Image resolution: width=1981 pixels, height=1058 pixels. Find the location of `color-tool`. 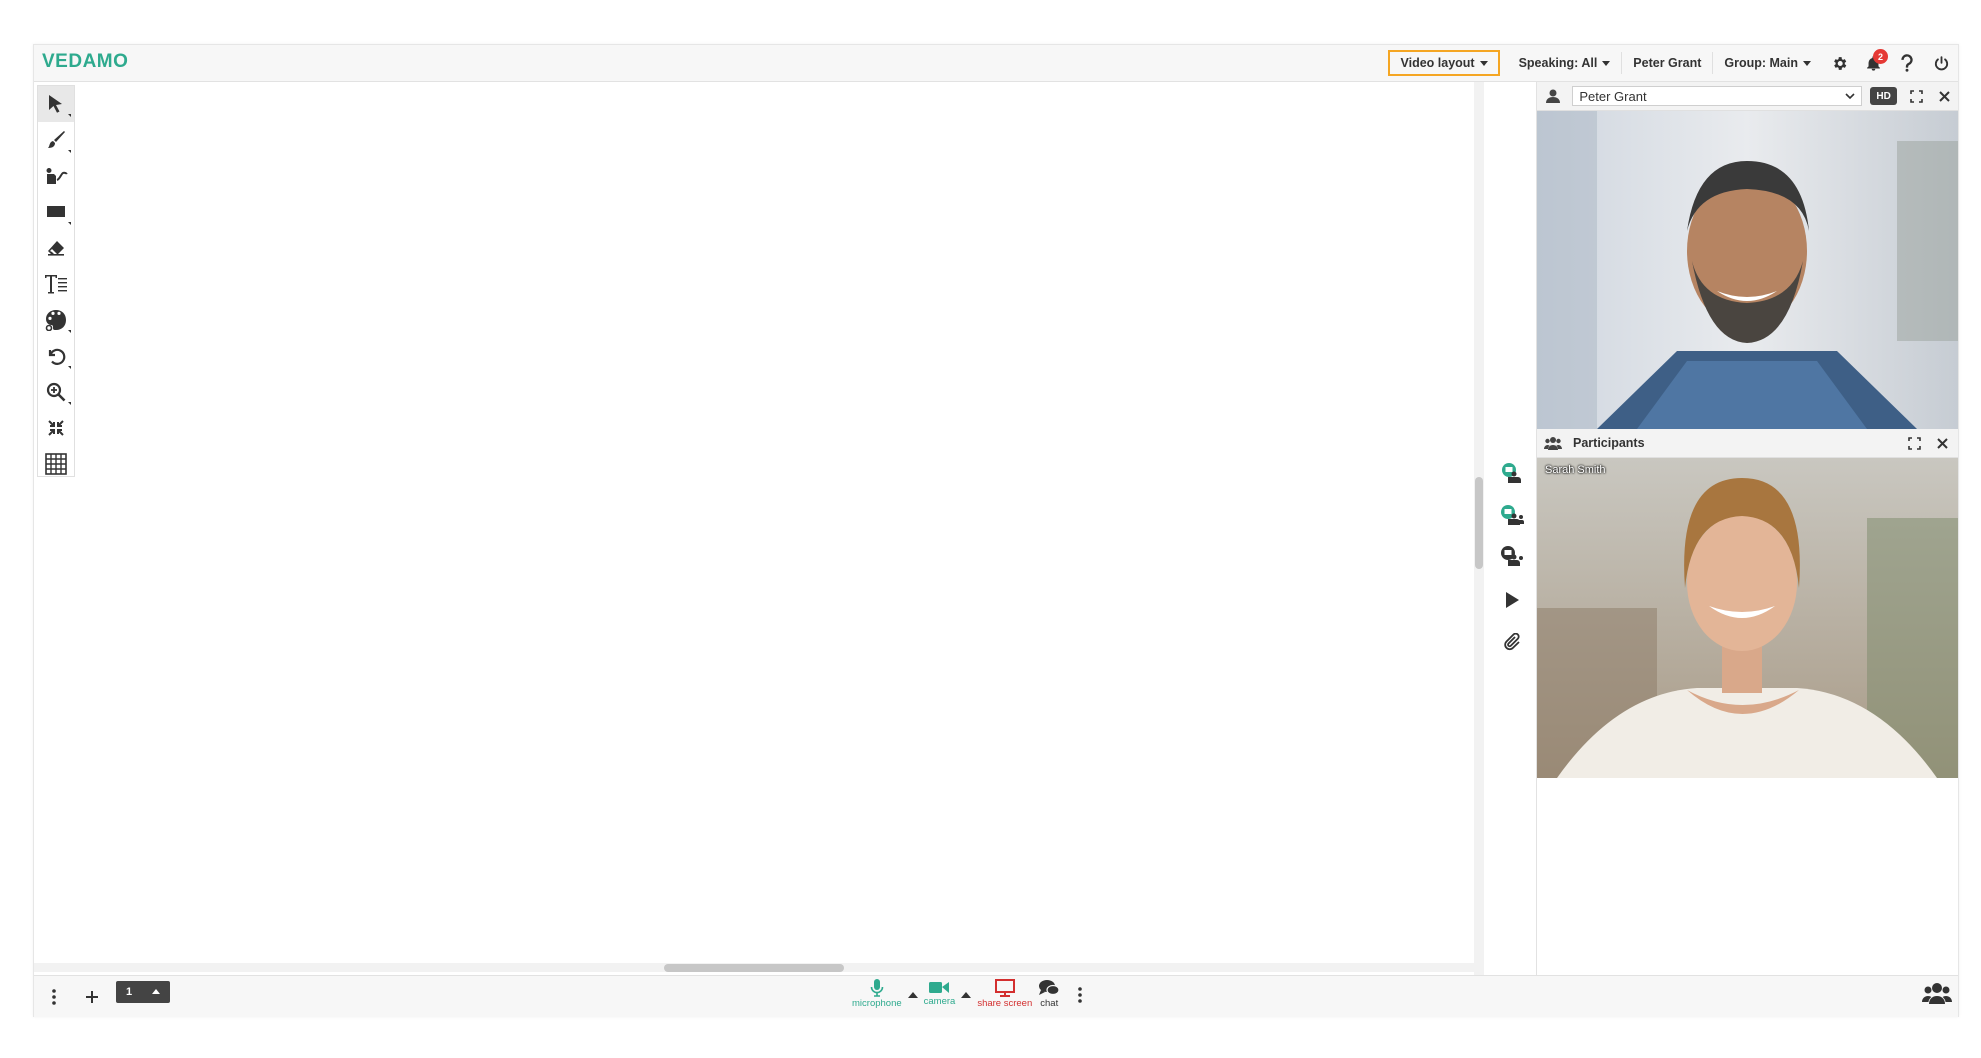

color-tool is located at coordinates (56, 320).